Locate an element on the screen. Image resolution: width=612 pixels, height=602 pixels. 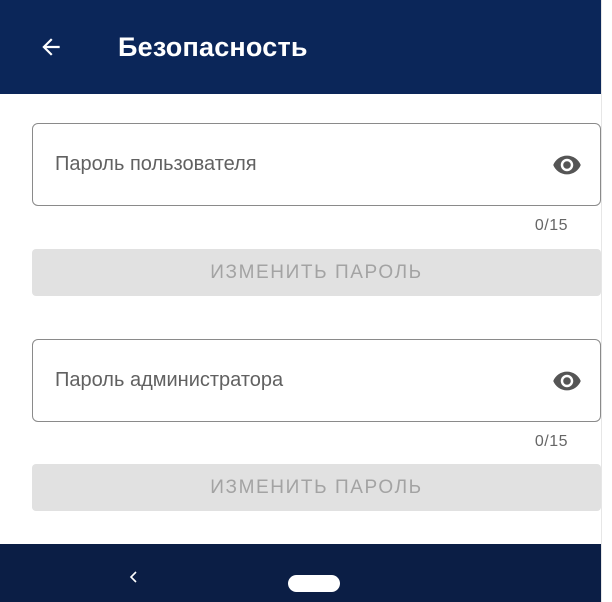
system-navigation-bar is located at coordinates (300, 573).